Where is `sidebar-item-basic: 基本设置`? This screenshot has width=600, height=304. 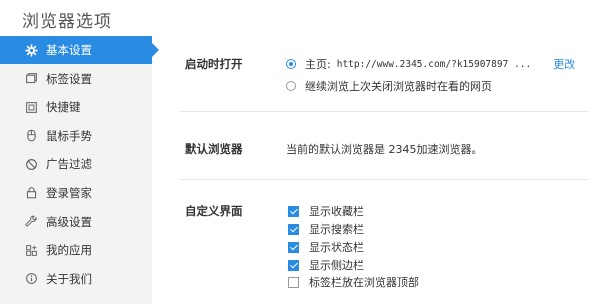
sidebar-item-basic: 基本设置 is located at coordinates (79, 50).